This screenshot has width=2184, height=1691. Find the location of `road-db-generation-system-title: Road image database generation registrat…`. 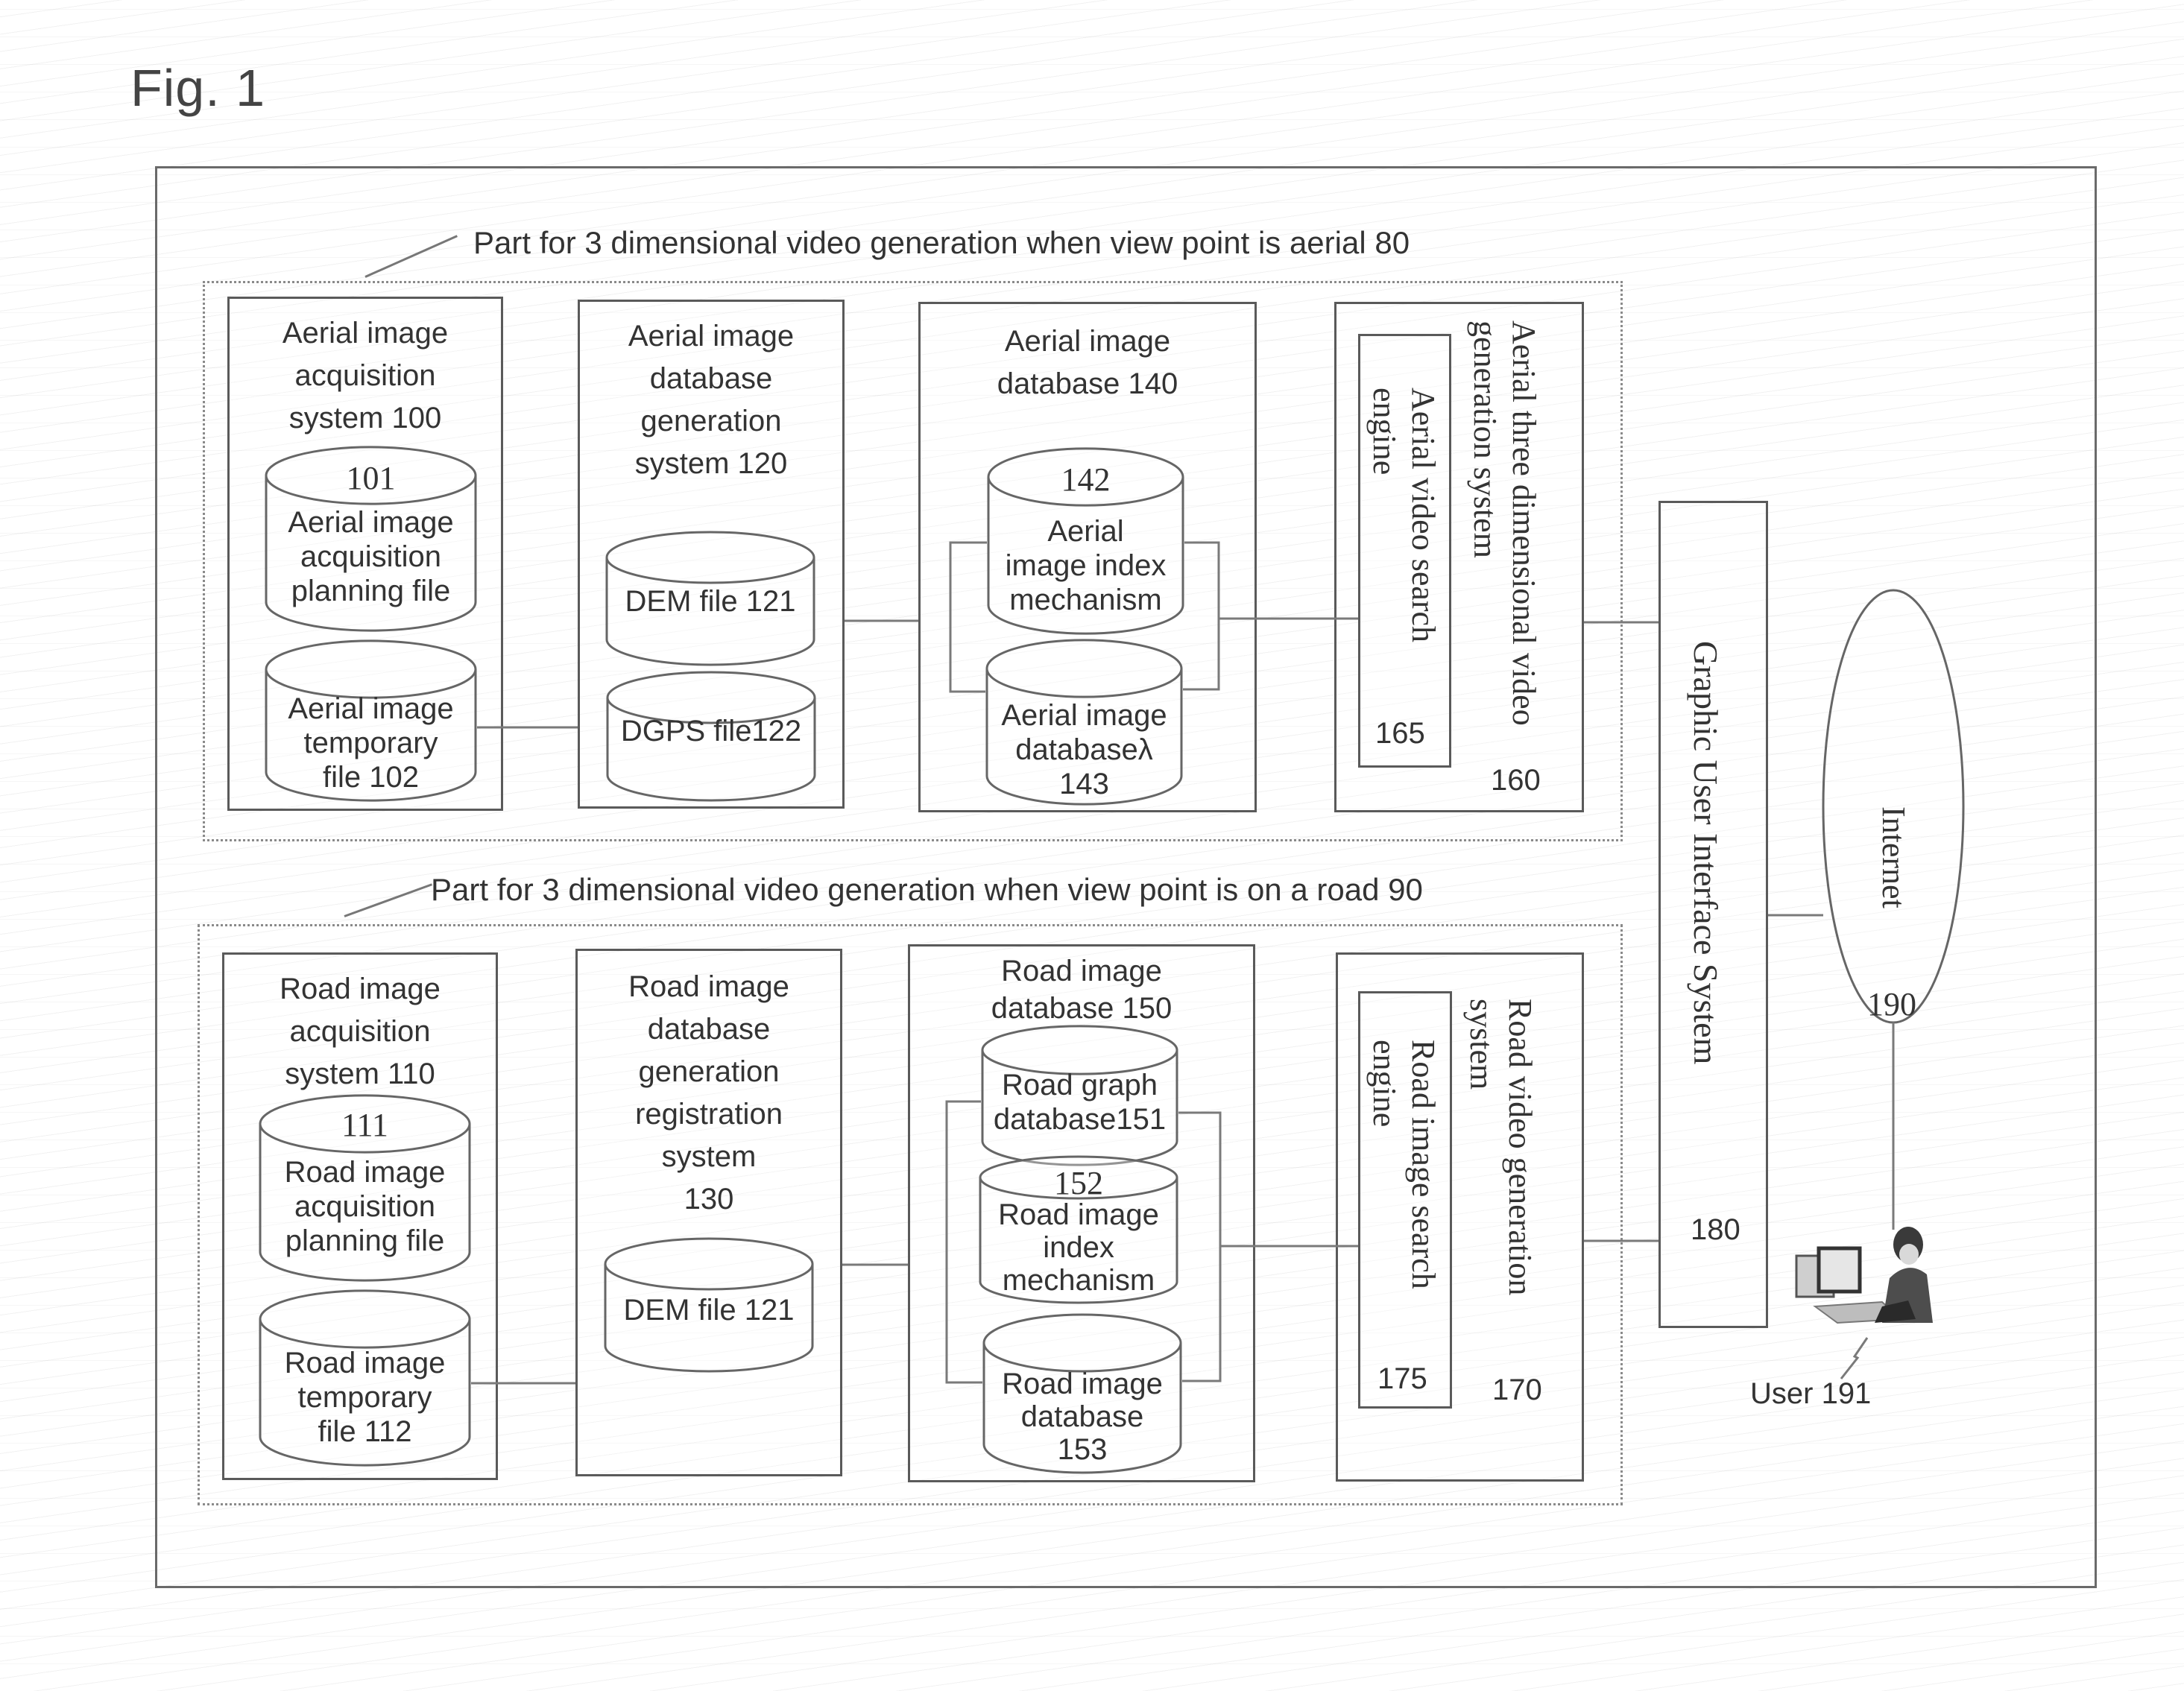

road-db-generation-system-title: Road image database generation registrat… is located at coordinates (708, 1093).